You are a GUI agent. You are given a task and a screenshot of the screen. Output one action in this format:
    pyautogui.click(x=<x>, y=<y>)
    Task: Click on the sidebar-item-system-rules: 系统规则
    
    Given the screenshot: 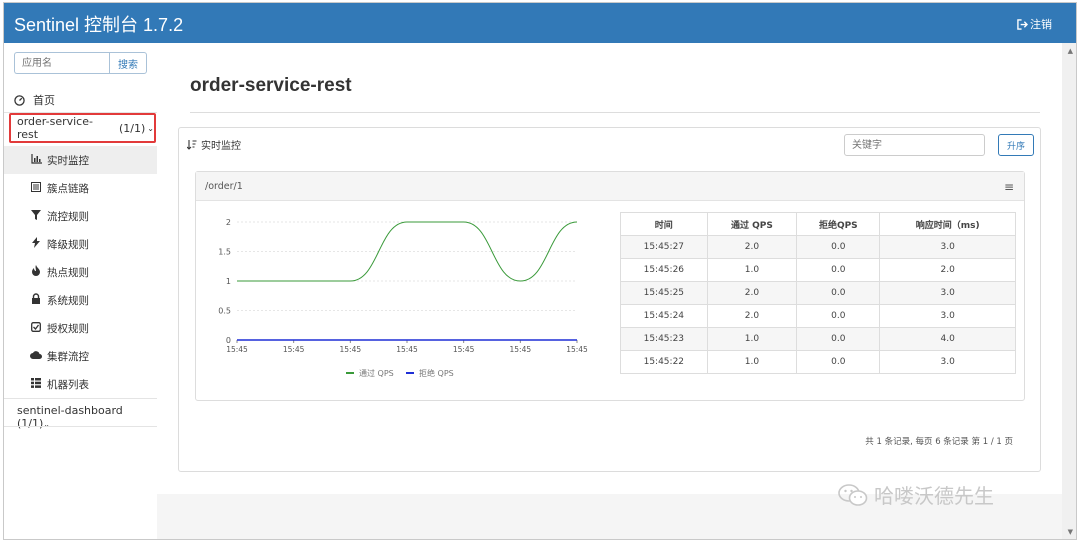 What is the action you would take?
    pyautogui.click(x=80, y=300)
    